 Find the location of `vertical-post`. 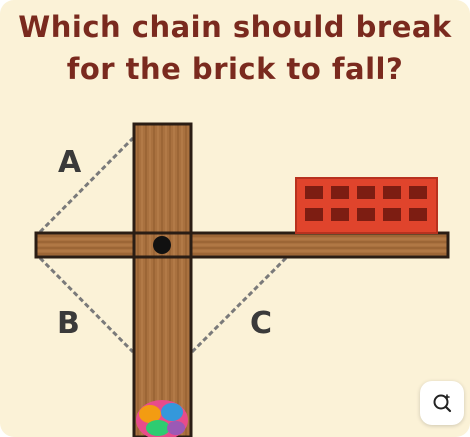

vertical-post is located at coordinates (162, 279).